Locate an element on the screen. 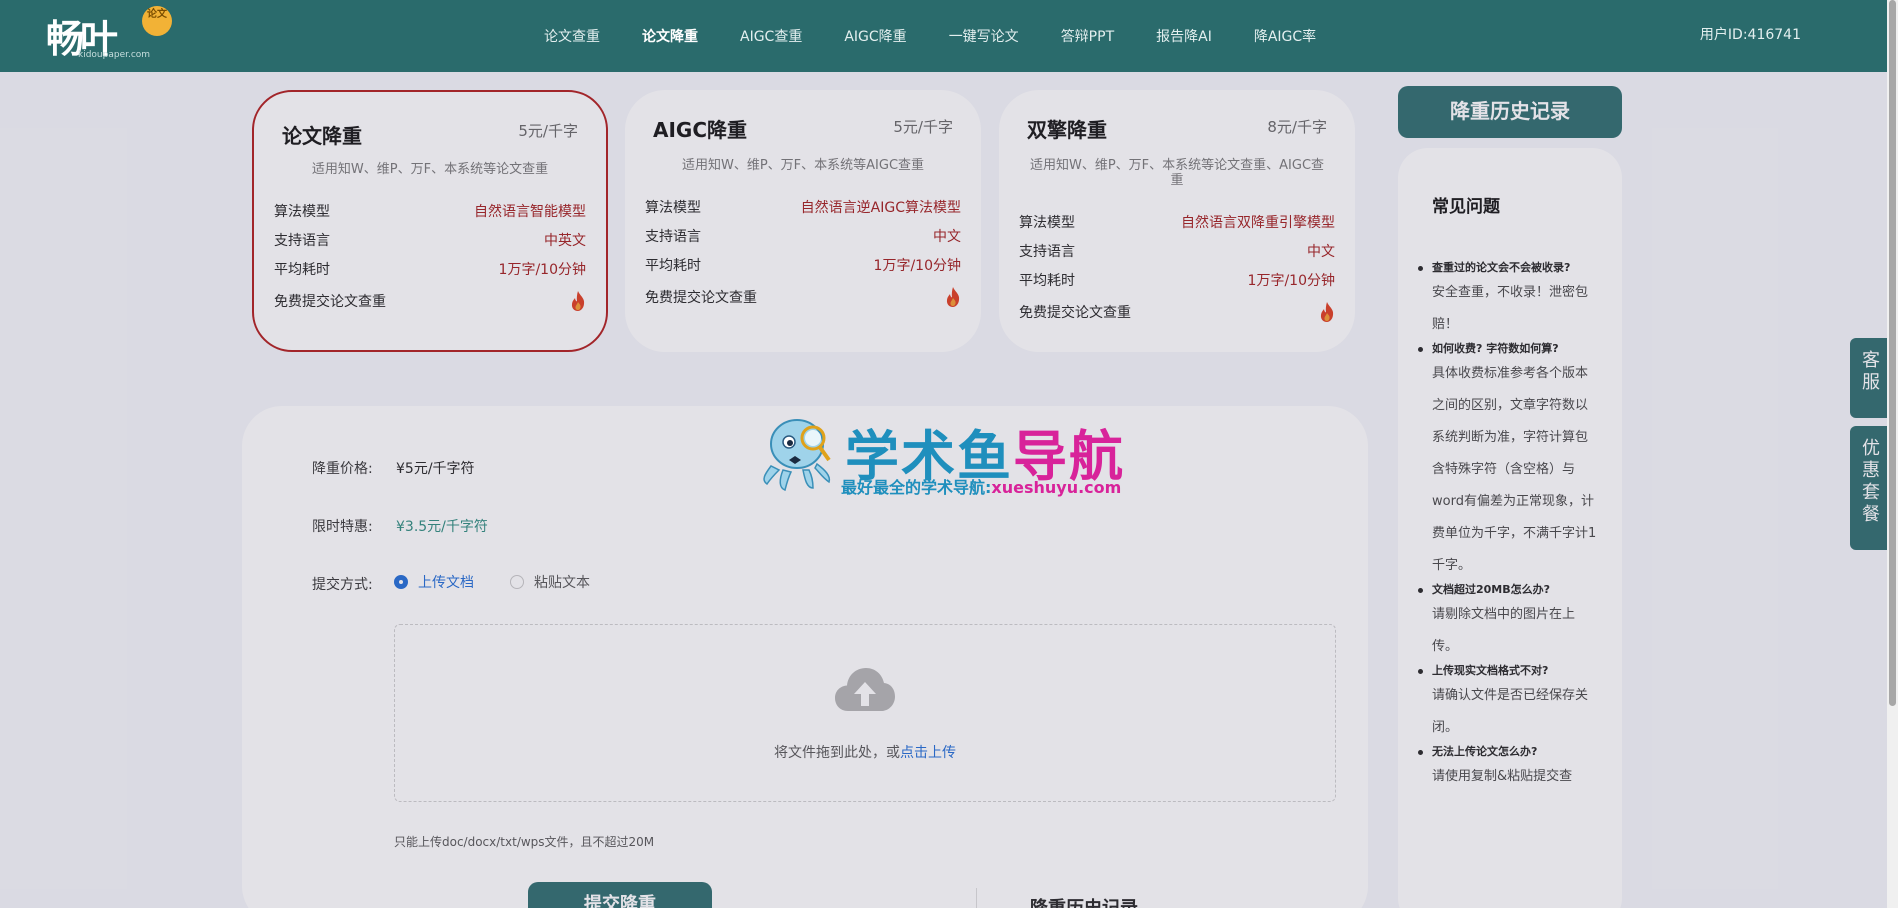 The image size is (1898, 908). page-scrollbar is located at coordinates (1892, 454).